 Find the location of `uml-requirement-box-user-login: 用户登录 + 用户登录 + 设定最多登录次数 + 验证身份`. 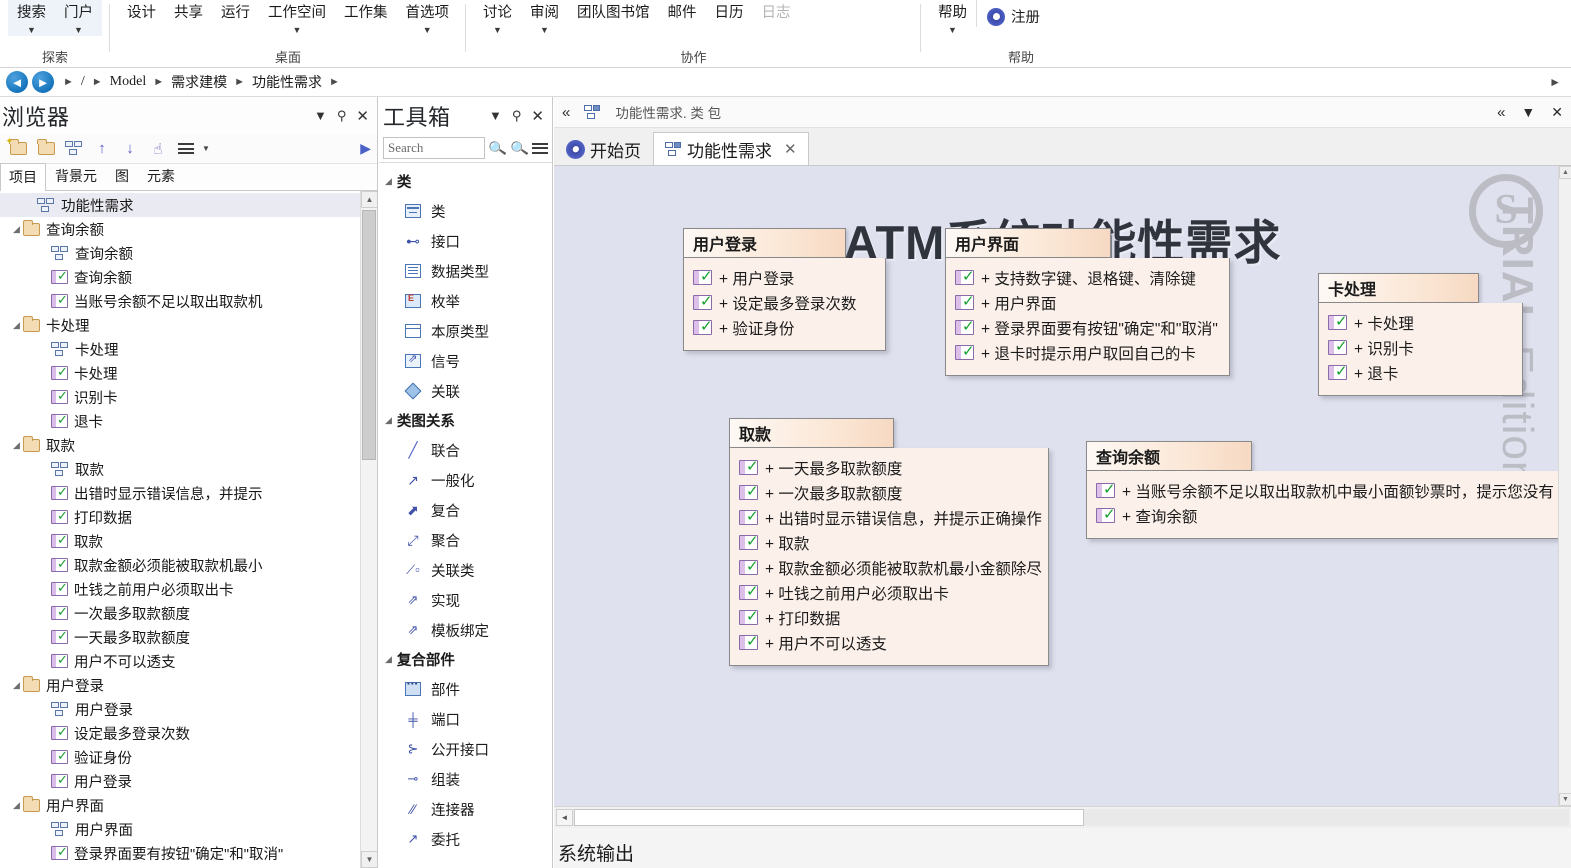

uml-requirement-box-user-login: 用户登录 + 用户登录 + 设定最多登录次数 + 验证身份 is located at coordinates (784, 289).